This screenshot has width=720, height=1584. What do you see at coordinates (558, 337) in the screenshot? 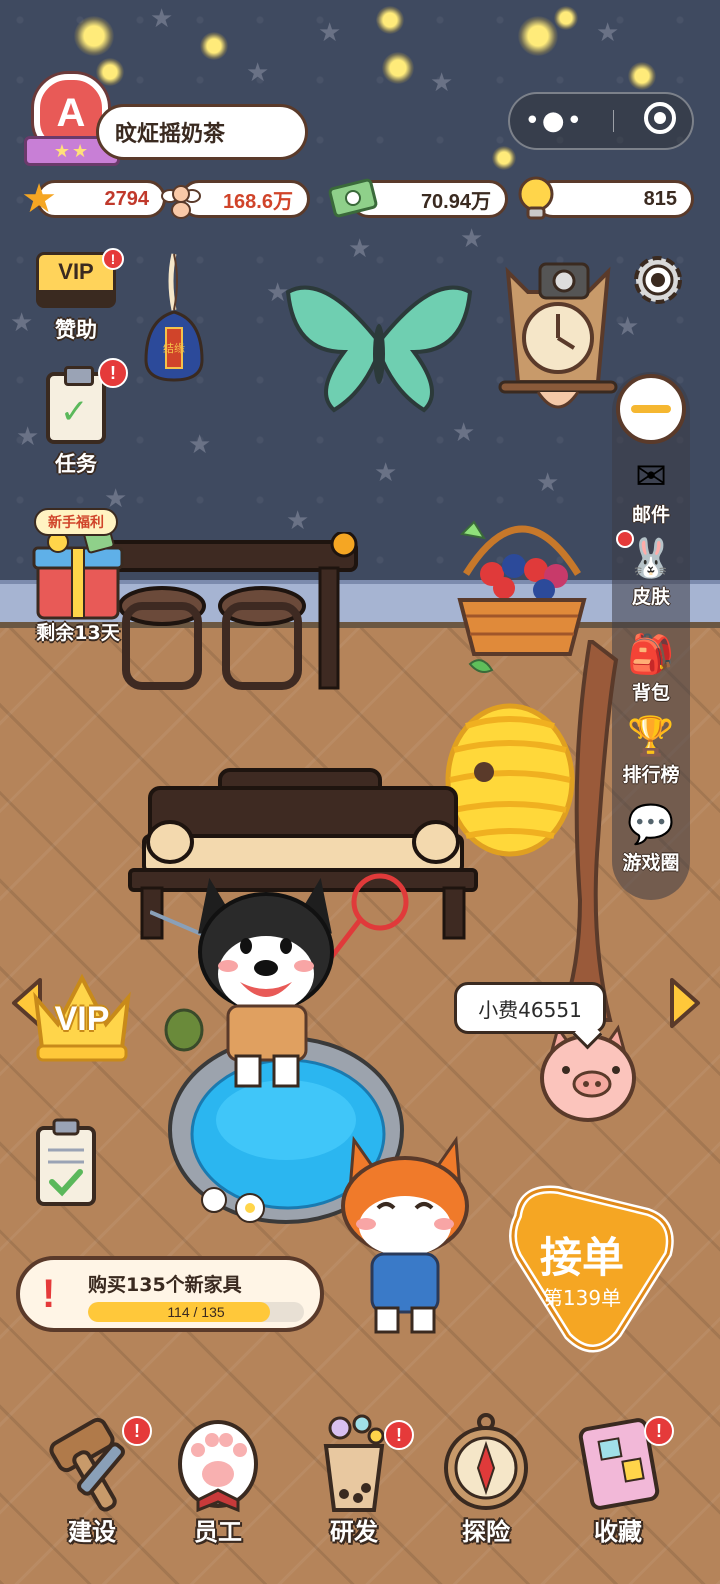
I see `owl-clock` at bounding box center [558, 337].